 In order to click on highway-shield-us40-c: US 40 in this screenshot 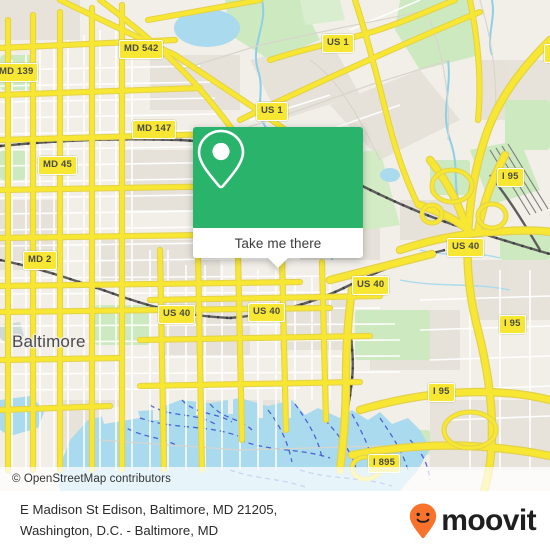, I will do `click(177, 314)`.